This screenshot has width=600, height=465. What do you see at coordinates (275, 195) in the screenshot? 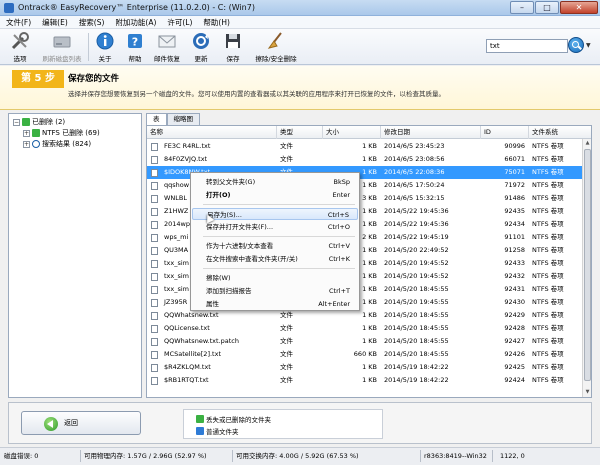
I see `menu-item-open: 打开(O) Enter` at bounding box center [275, 195].